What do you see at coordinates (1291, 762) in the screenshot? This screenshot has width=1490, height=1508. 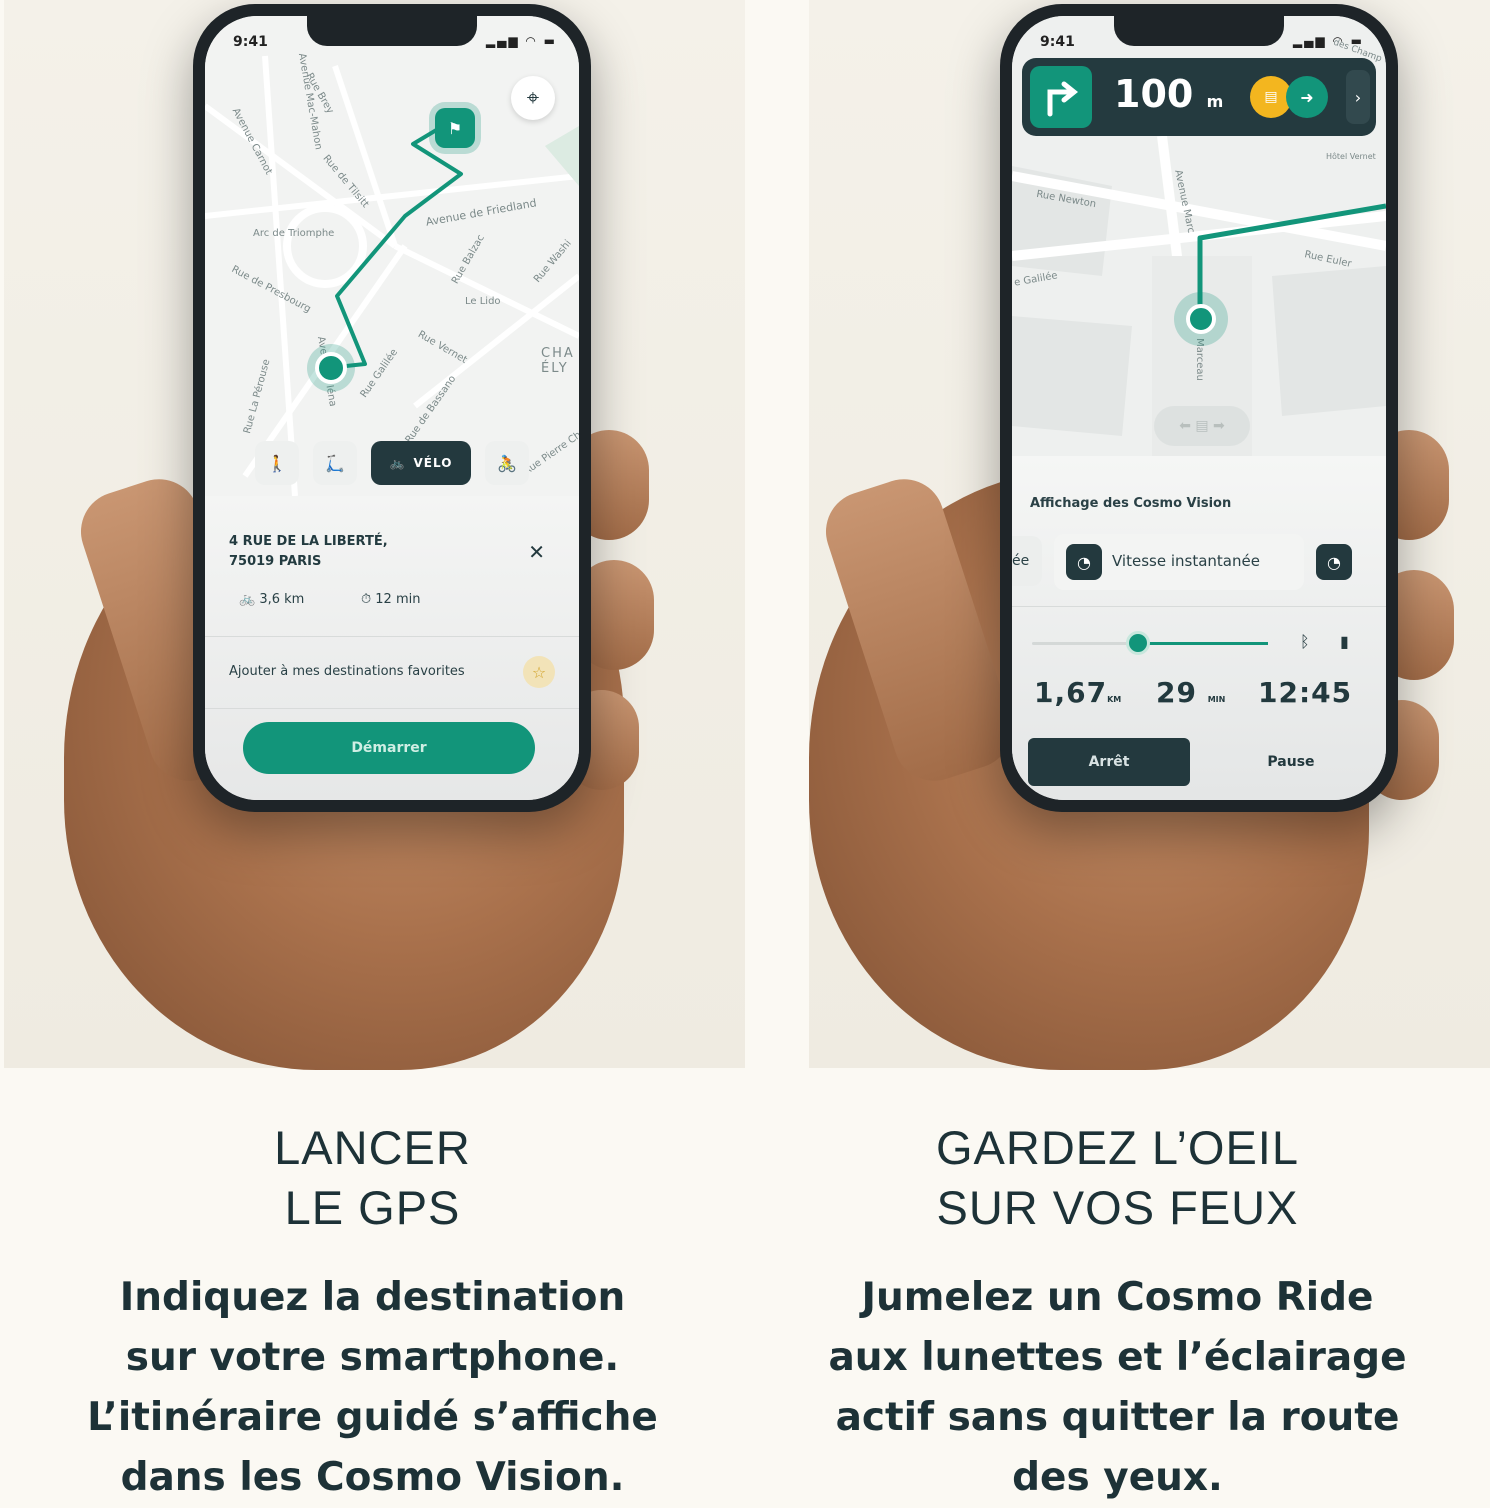 I see `pause-button: Pause` at bounding box center [1291, 762].